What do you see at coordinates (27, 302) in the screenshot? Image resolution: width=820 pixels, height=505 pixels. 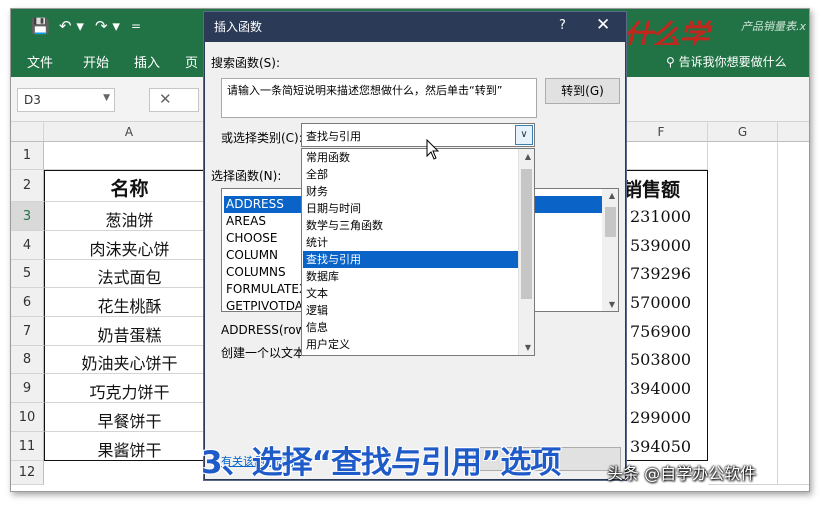 I see `row-header: 6` at bounding box center [27, 302].